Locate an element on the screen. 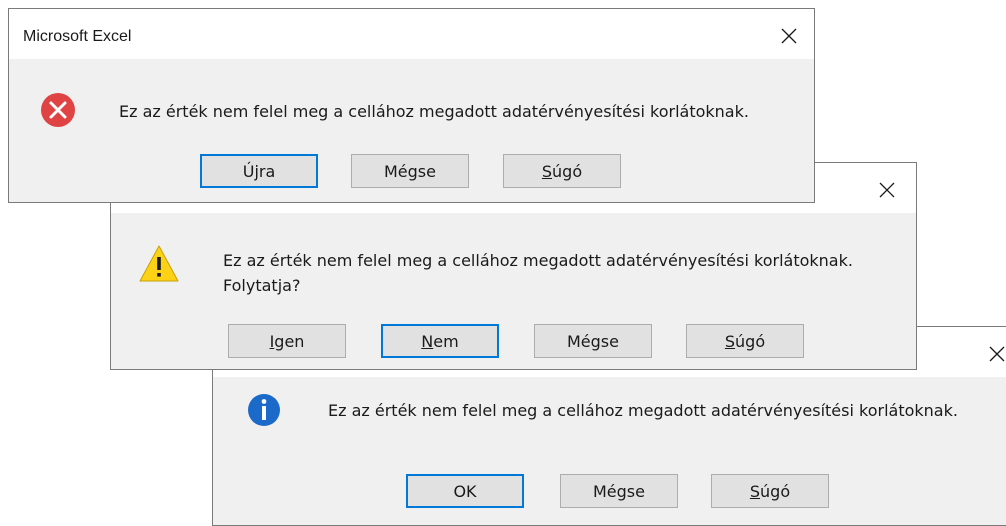 Image resolution: width=1006 pixels, height=526 pixels. warning-message-line-2: Folytatja? is located at coordinates (262, 285).